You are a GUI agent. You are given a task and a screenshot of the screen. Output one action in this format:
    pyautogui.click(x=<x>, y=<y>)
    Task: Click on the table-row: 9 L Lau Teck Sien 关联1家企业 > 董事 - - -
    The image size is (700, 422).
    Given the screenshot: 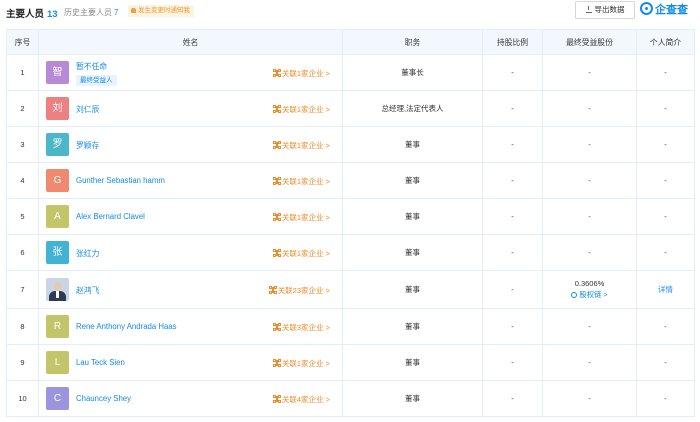 What is the action you would take?
    pyautogui.click(x=350, y=362)
    